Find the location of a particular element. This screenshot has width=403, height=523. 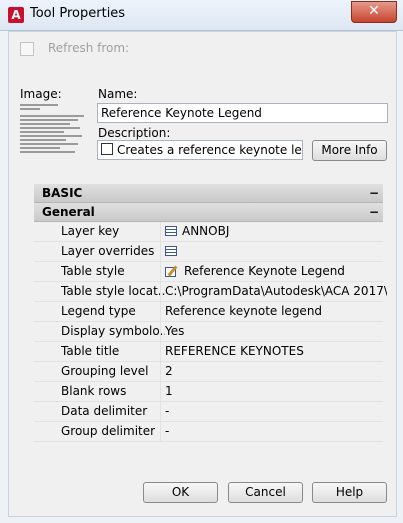

property-row-table-style: Table style Reference Keynote Legend is located at coordinates (208, 272).